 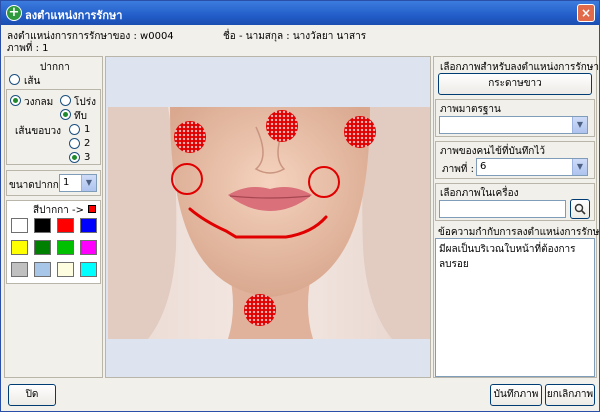 I want to click on pen-size-value: 1, so click(x=66, y=182).